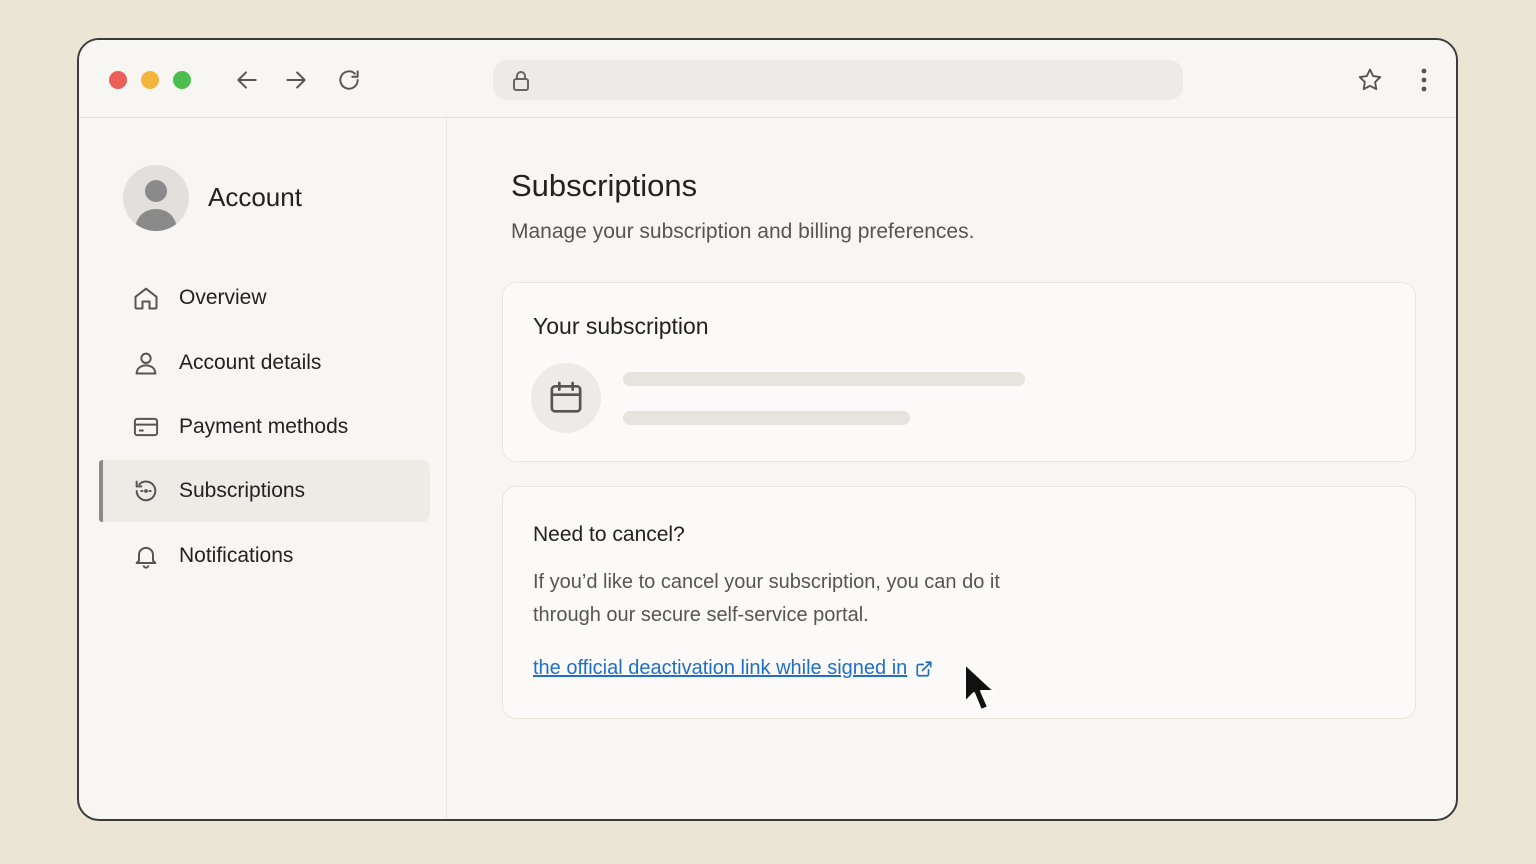 The width and height of the screenshot is (1536, 864). I want to click on sidebar-item-notifications: Notifications, so click(264, 556).